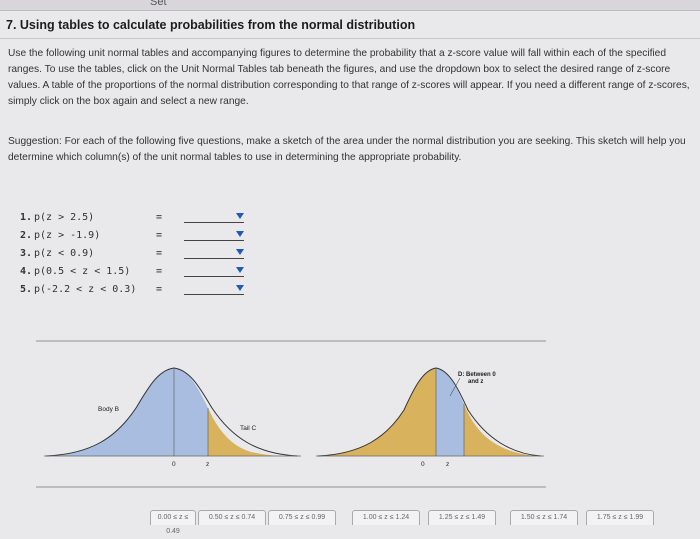  Describe the element at coordinates (477, 375) in the screenshot. I see `between-d-label: D: Between 0` at that location.